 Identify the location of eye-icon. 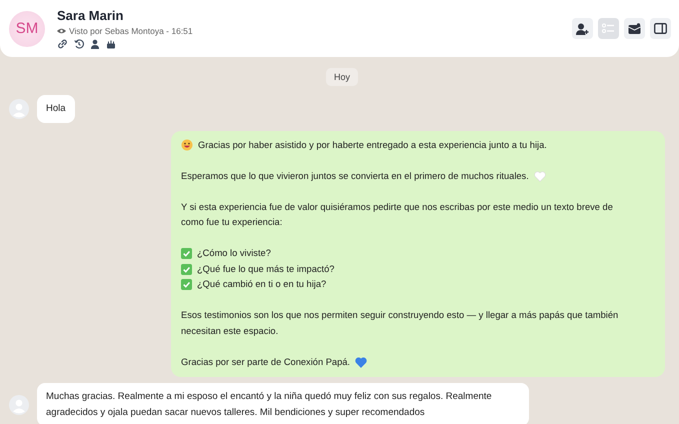
(61, 31).